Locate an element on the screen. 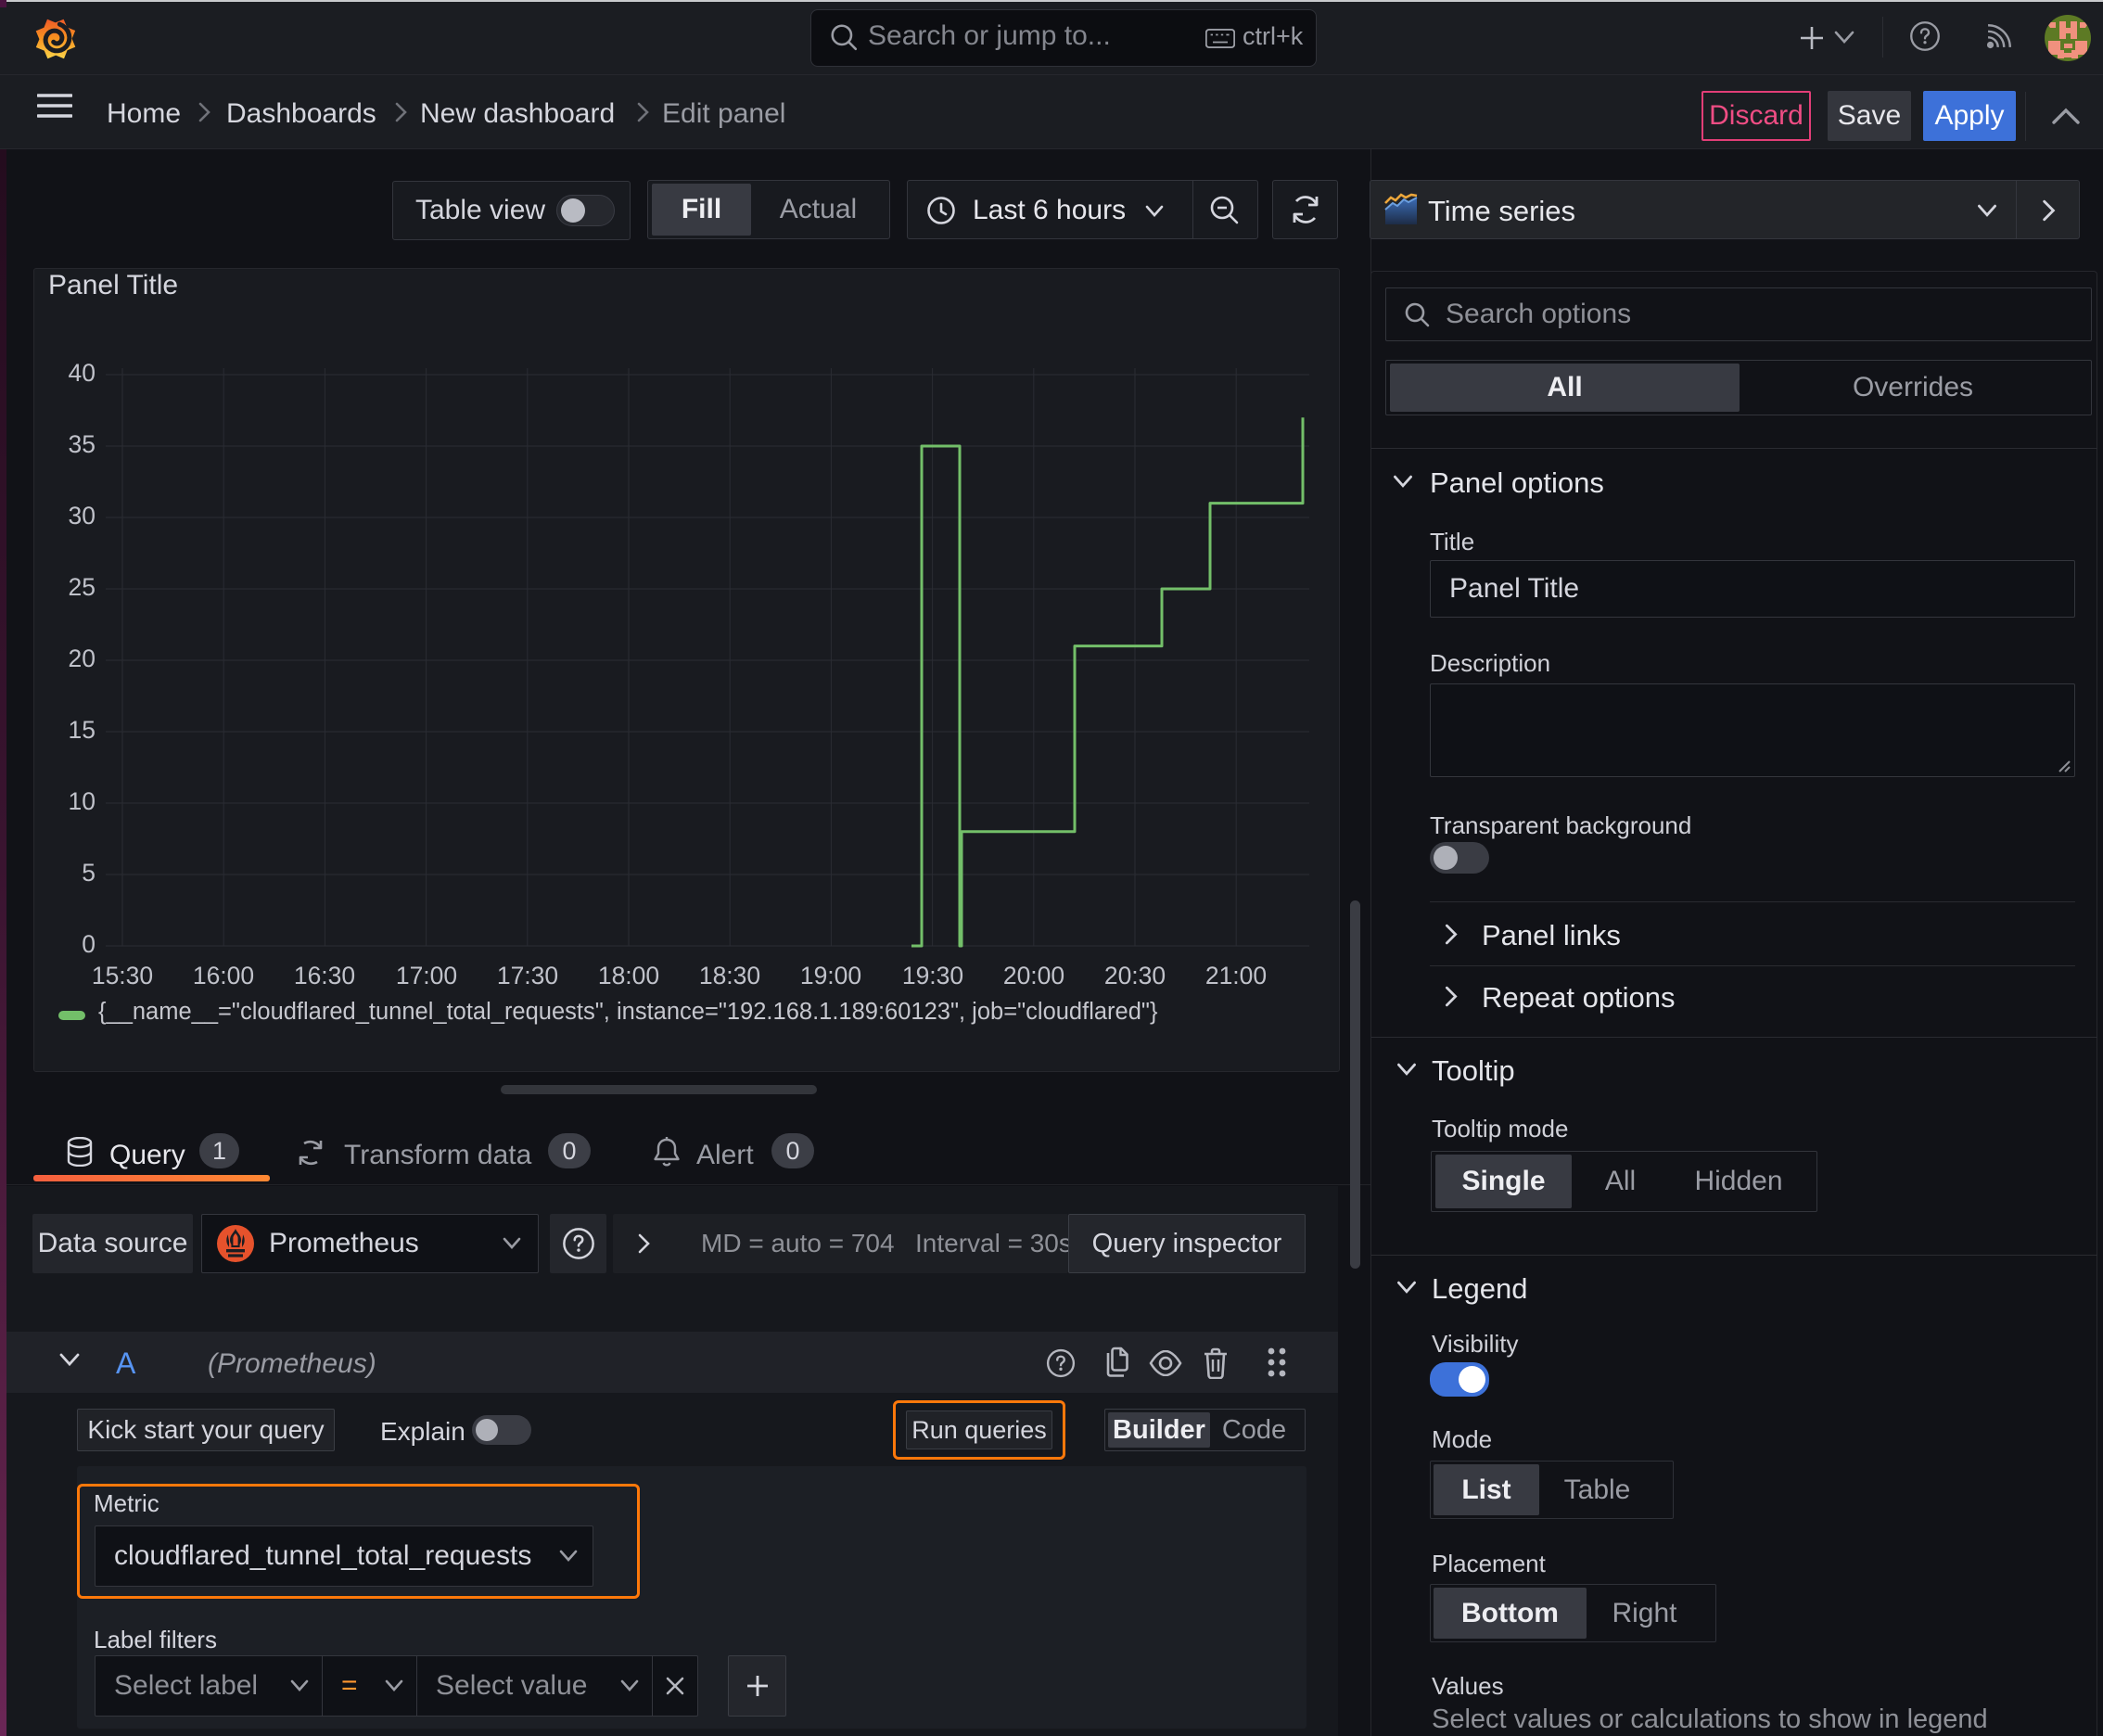  svg-text: 18:00 is located at coordinates (628, 975).